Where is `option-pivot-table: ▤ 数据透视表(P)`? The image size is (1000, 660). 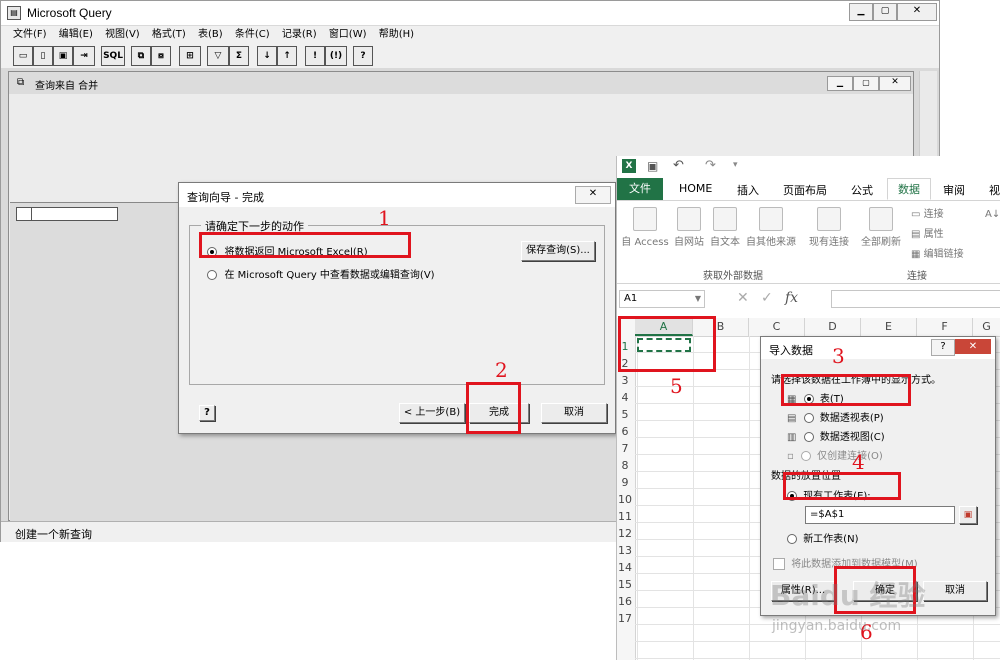 option-pivot-table: ▤ 数据透视表(P) is located at coordinates (835, 416).